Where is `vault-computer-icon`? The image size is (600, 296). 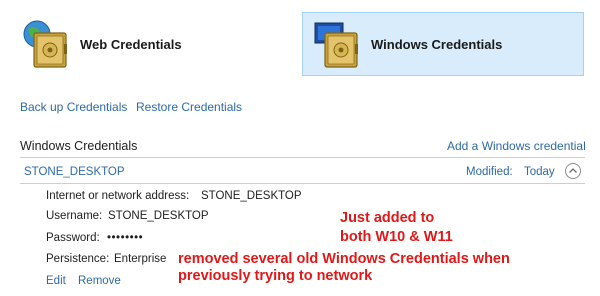 vault-computer-icon is located at coordinates (336, 45).